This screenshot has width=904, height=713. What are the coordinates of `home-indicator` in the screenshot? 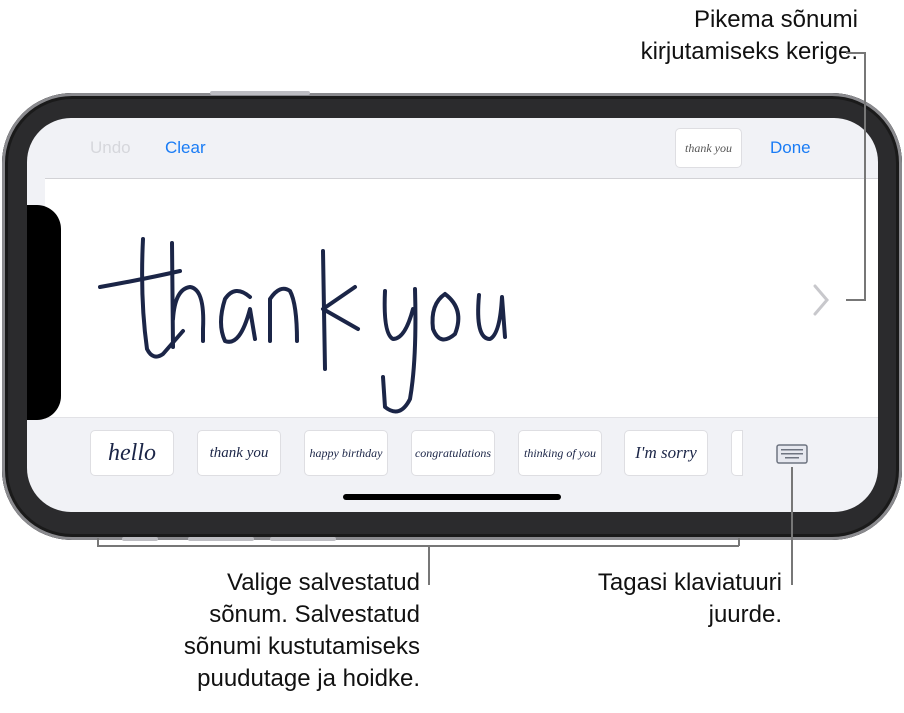 It's located at (452, 497).